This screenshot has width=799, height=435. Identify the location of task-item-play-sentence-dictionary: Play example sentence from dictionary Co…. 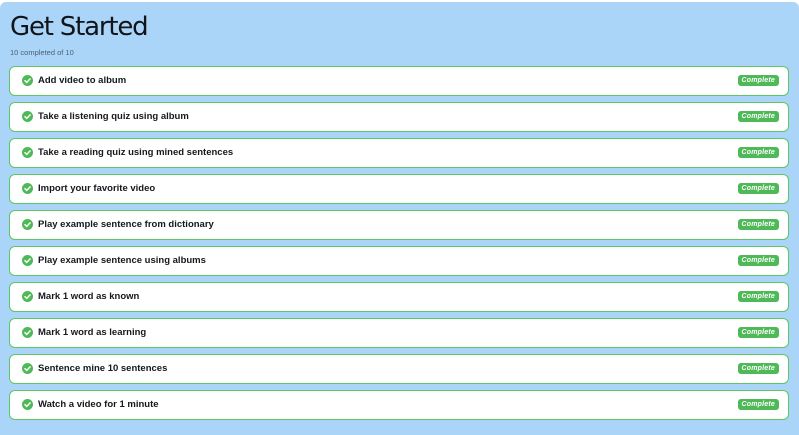
(399, 225).